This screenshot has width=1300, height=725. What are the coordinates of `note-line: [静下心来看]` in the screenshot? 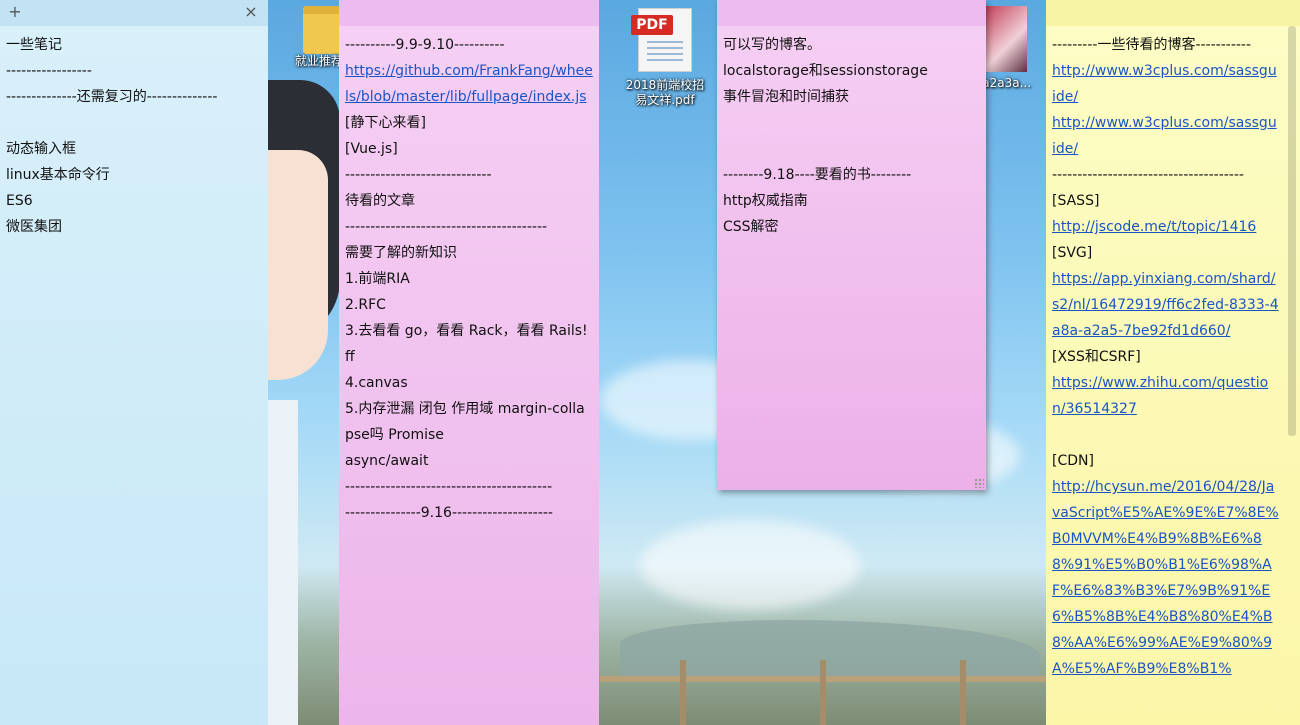 It's located at (385, 123).